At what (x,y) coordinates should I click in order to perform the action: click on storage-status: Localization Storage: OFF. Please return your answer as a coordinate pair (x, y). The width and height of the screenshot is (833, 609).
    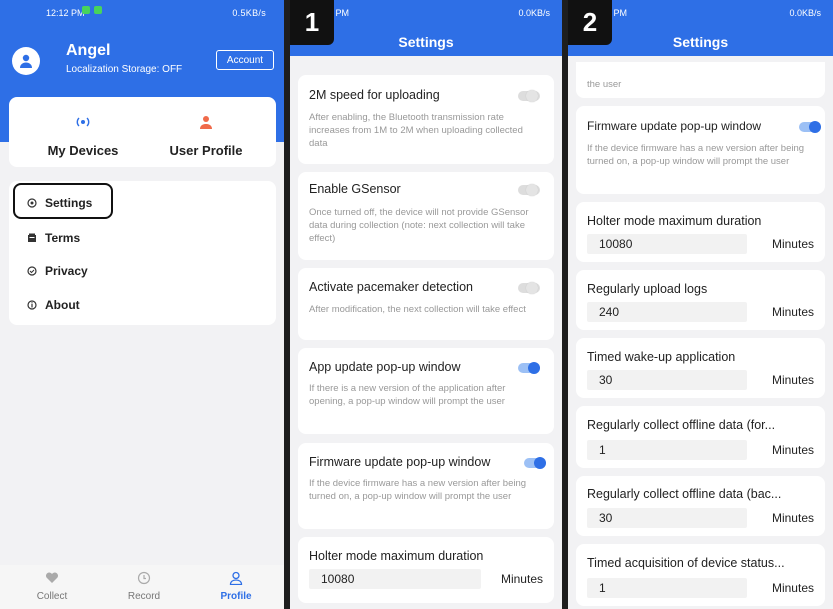
    Looking at the image, I should click on (124, 69).